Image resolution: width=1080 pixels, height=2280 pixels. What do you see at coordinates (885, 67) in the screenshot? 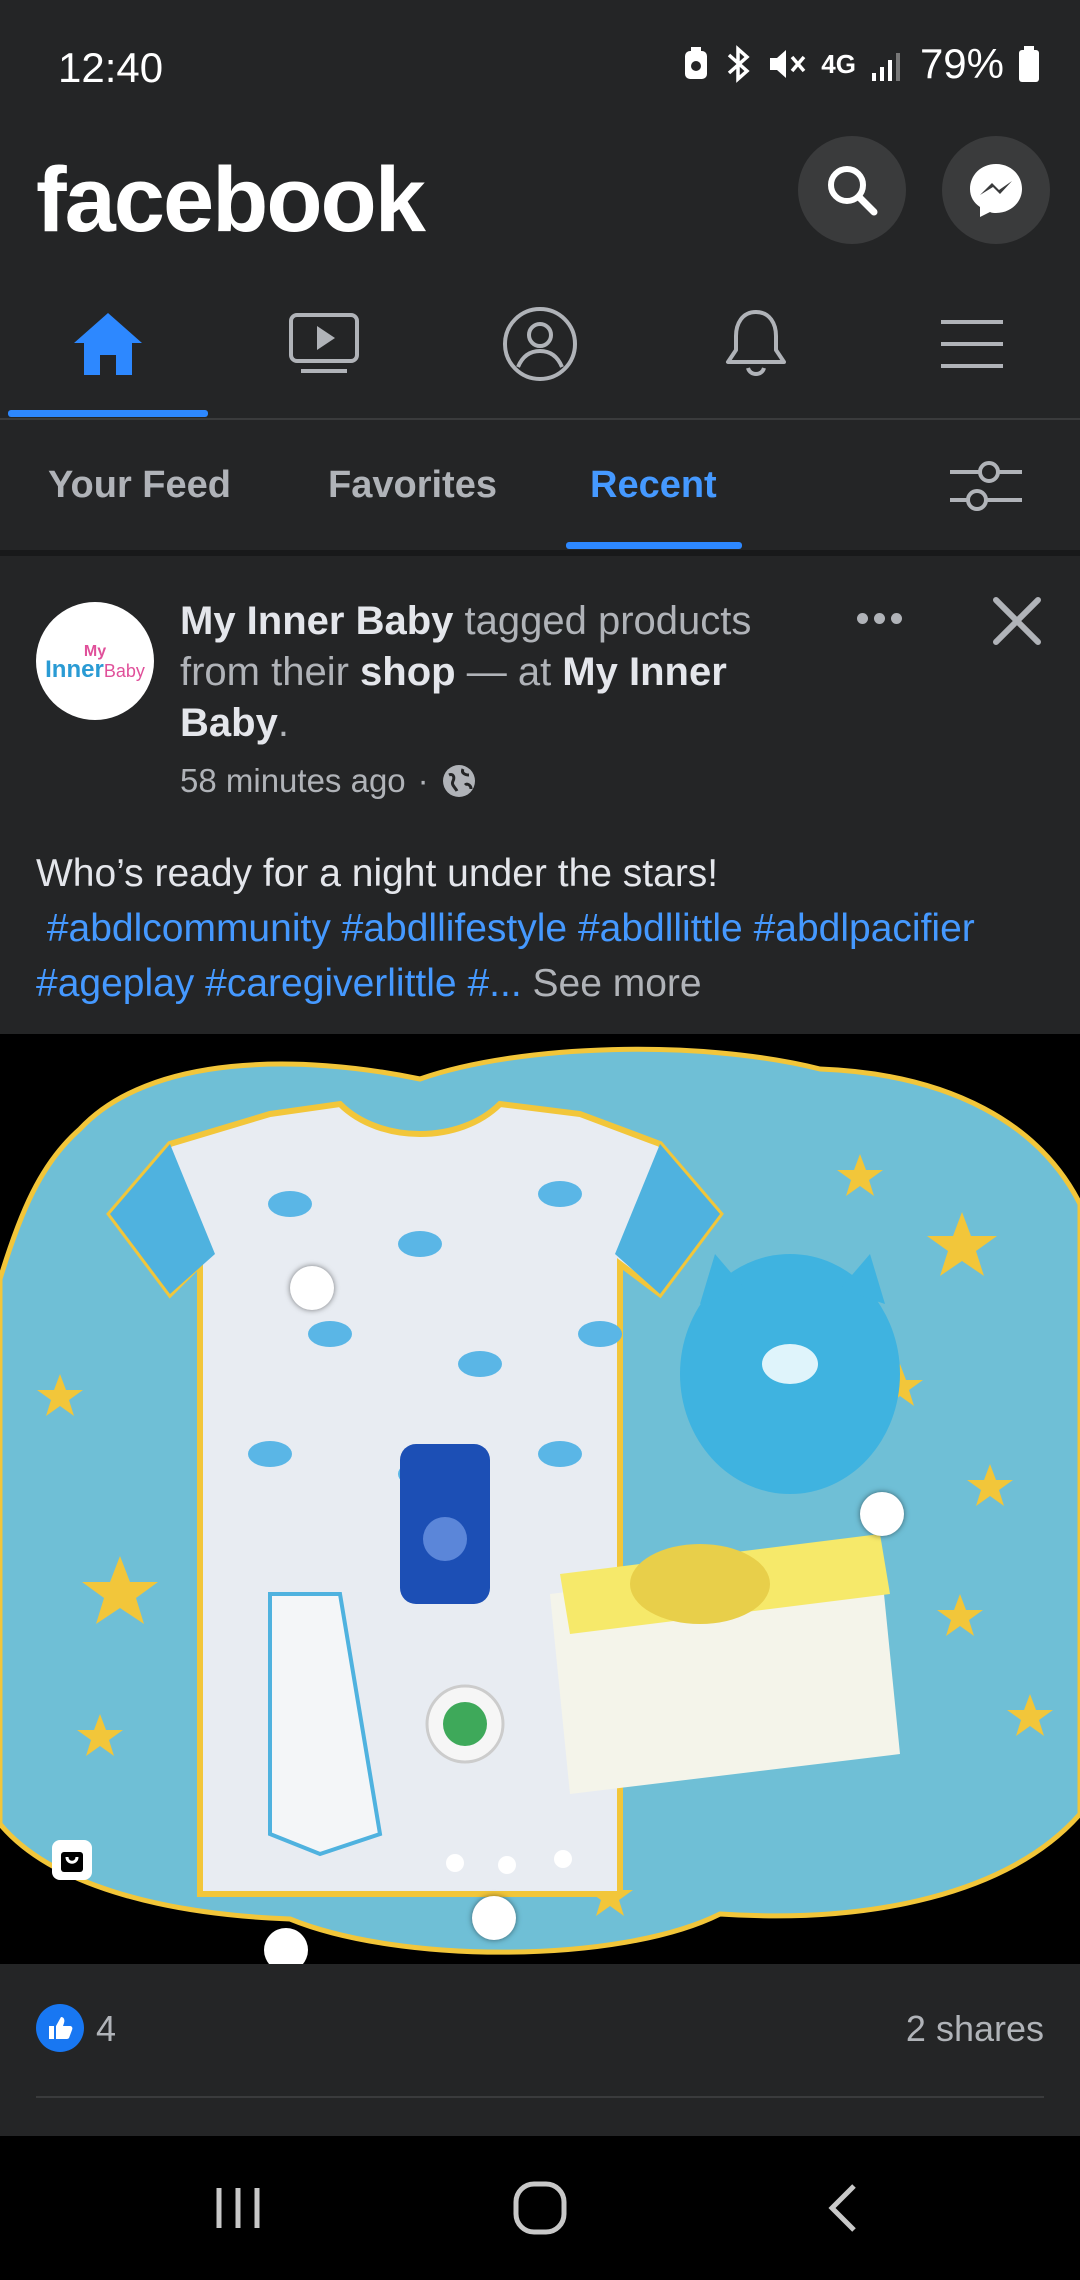
I see `signal-icon` at bounding box center [885, 67].